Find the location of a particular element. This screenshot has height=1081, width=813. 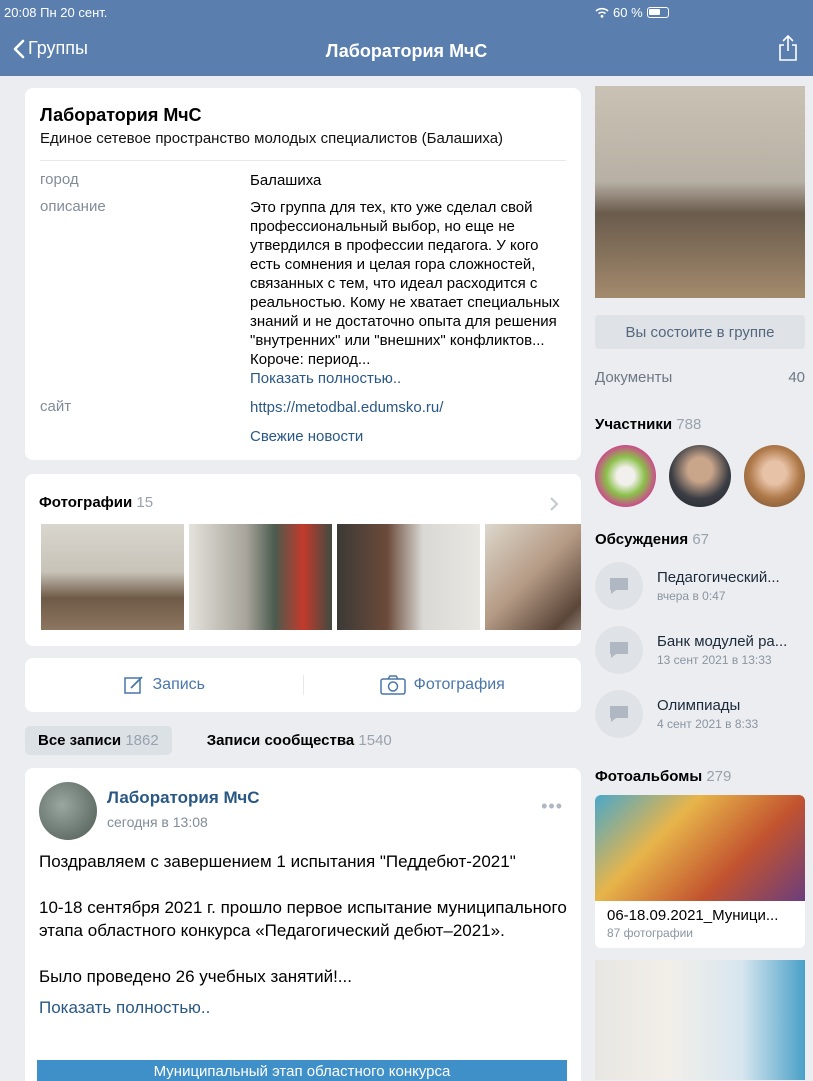

documents-count: 40 is located at coordinates (796, 377).